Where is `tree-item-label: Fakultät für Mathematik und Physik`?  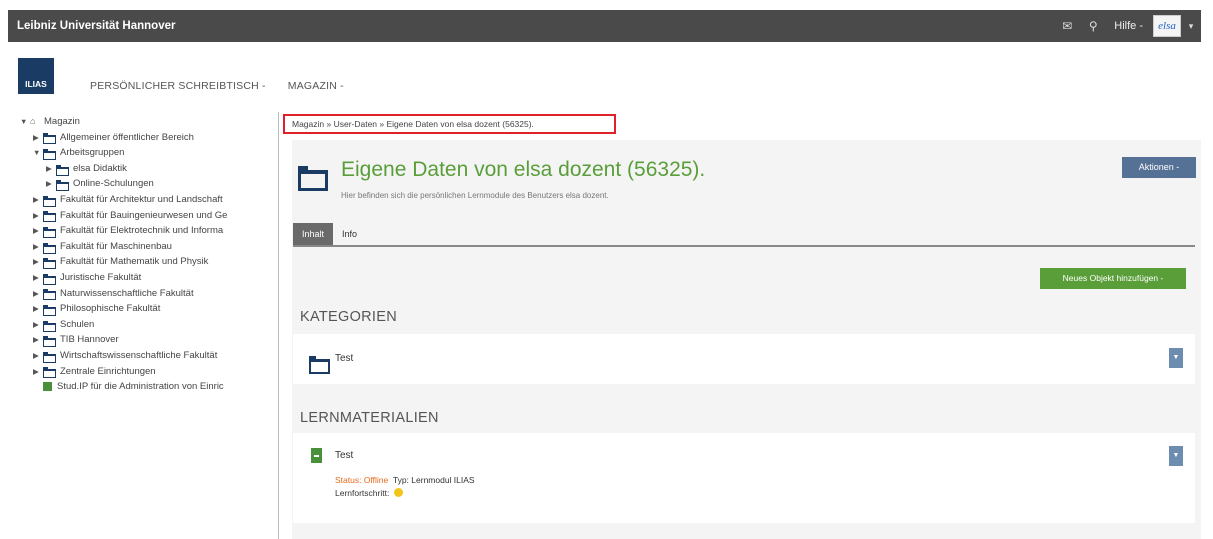
tree-item-label: Fakultät für Mathematik und Physik is located at coordinates (134, 262).